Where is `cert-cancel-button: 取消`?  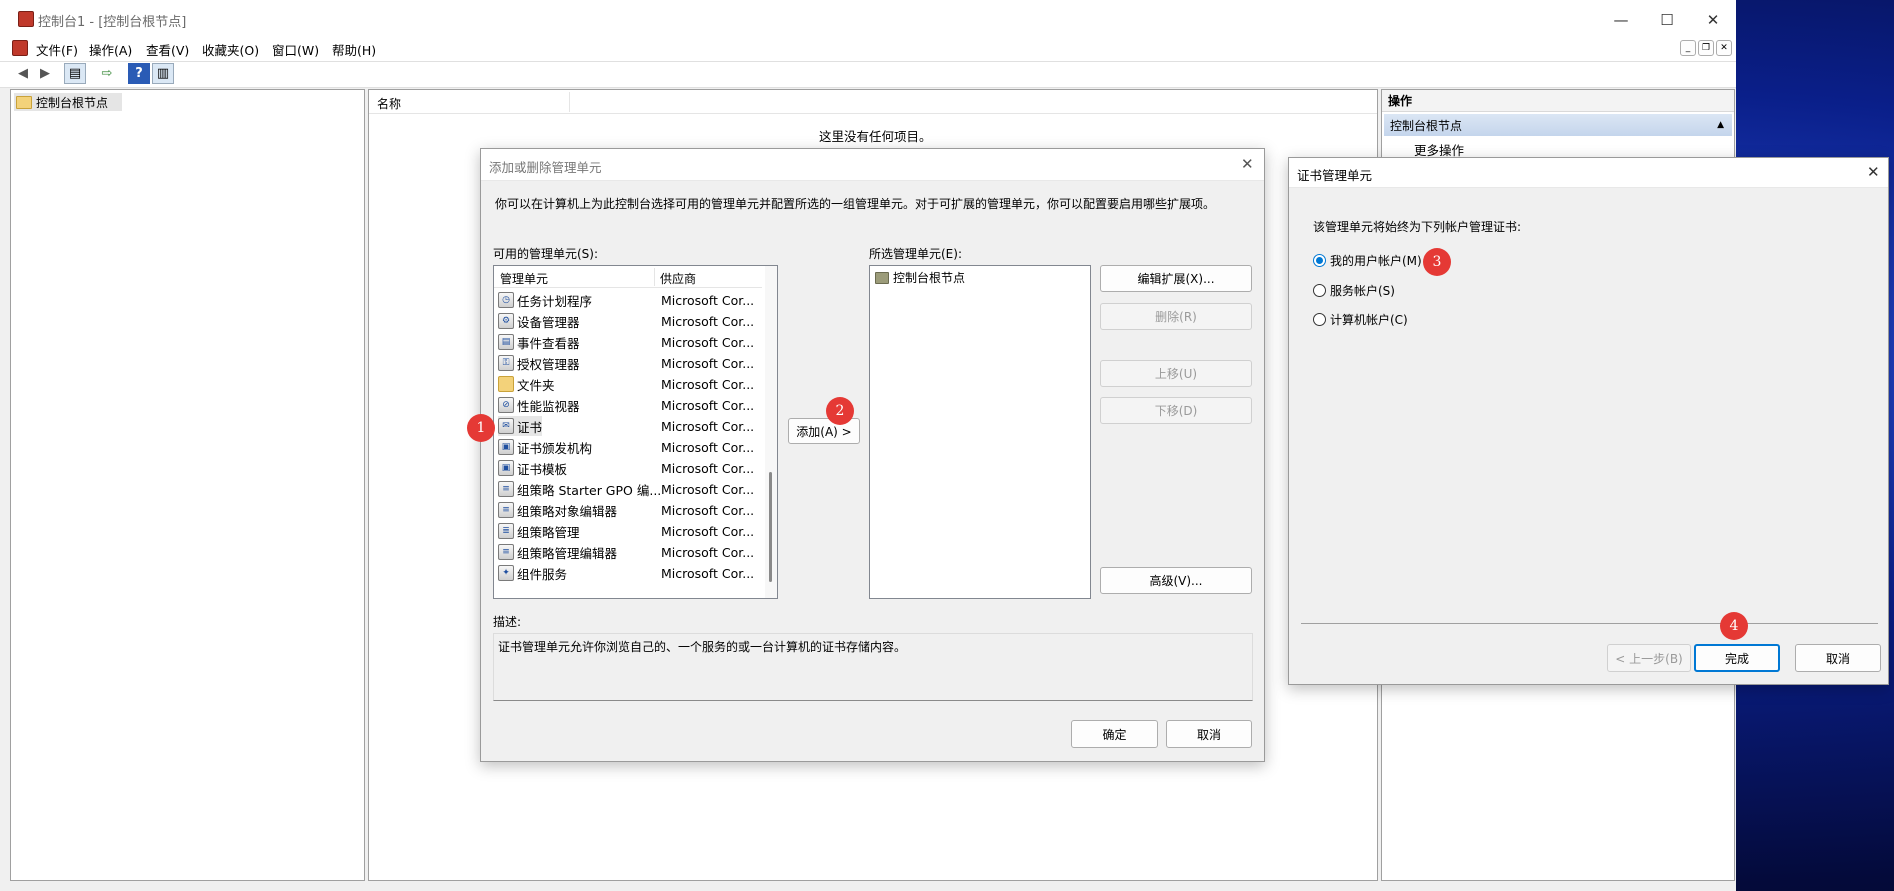
cert-cancel-button: 取消 is located at coordinates (1838, 658).